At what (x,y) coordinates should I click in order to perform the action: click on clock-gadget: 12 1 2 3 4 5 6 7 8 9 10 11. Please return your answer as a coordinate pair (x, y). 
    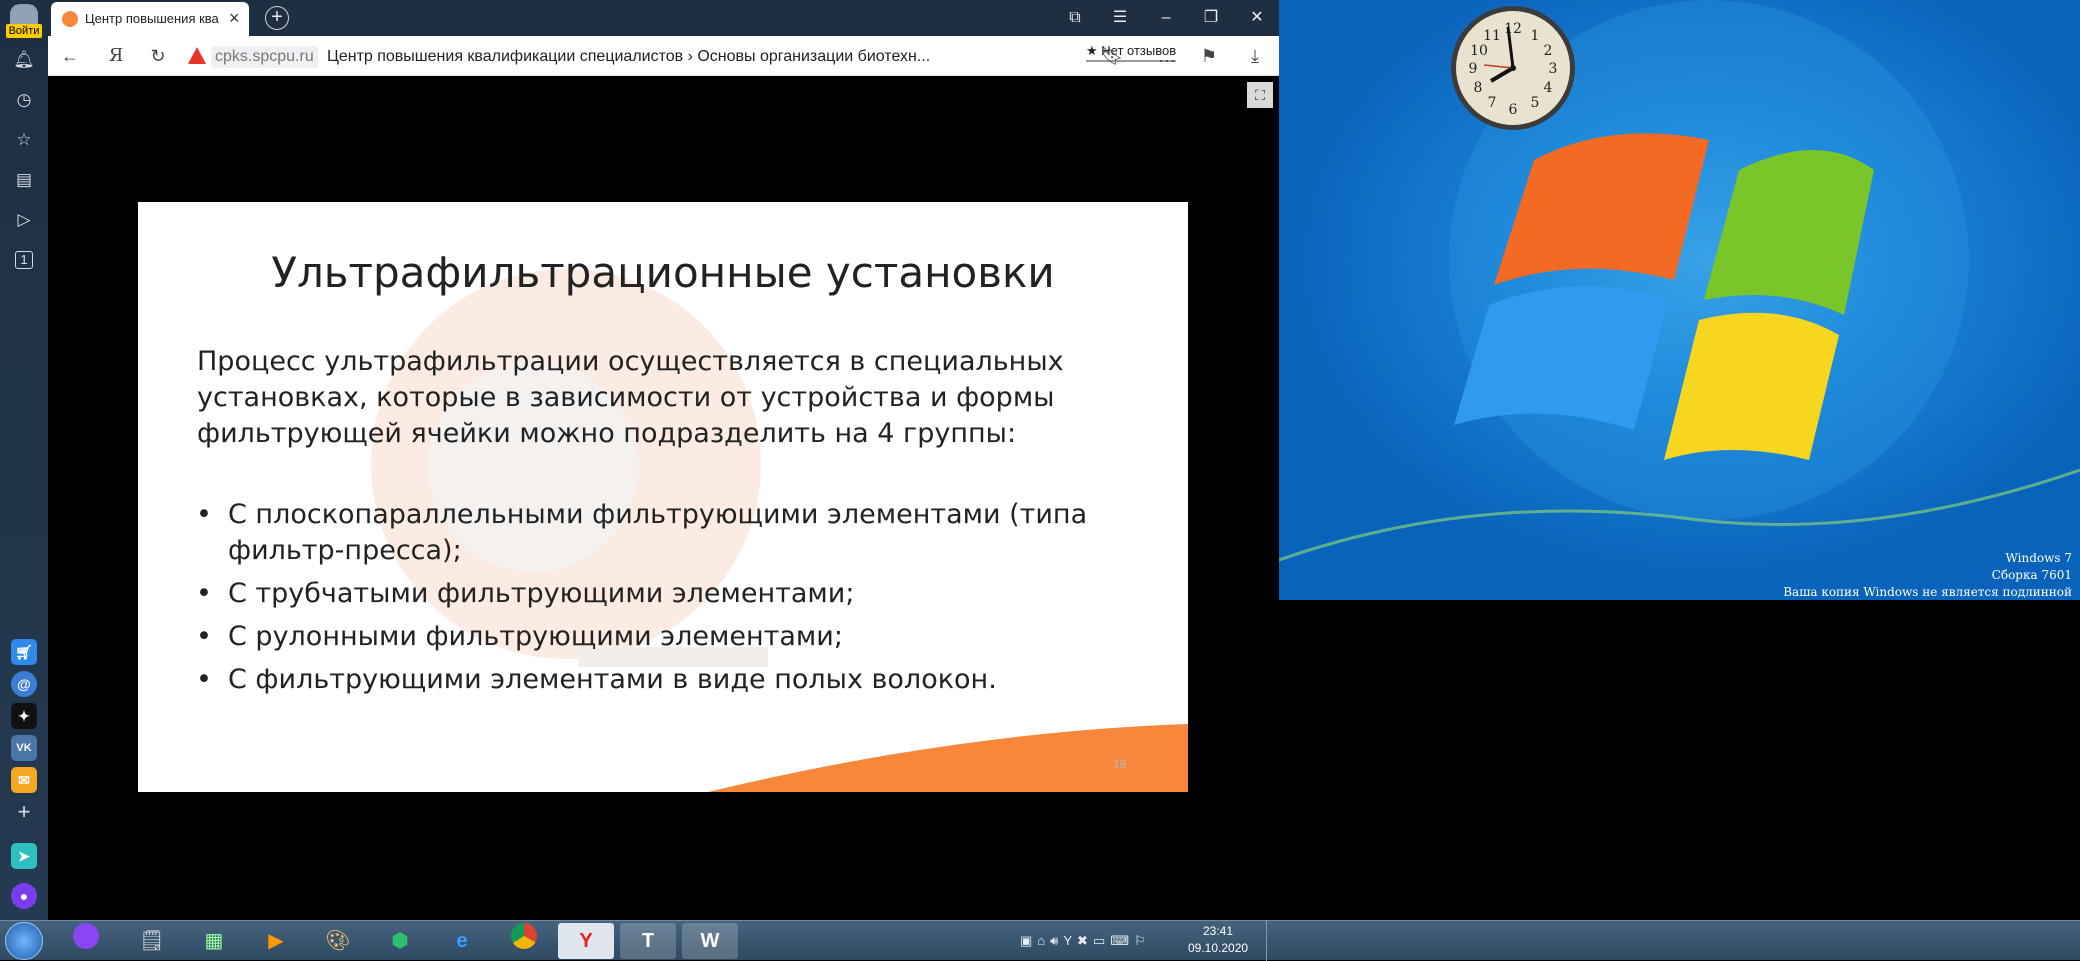
    Looking at the image, I should click on (1515, 70).